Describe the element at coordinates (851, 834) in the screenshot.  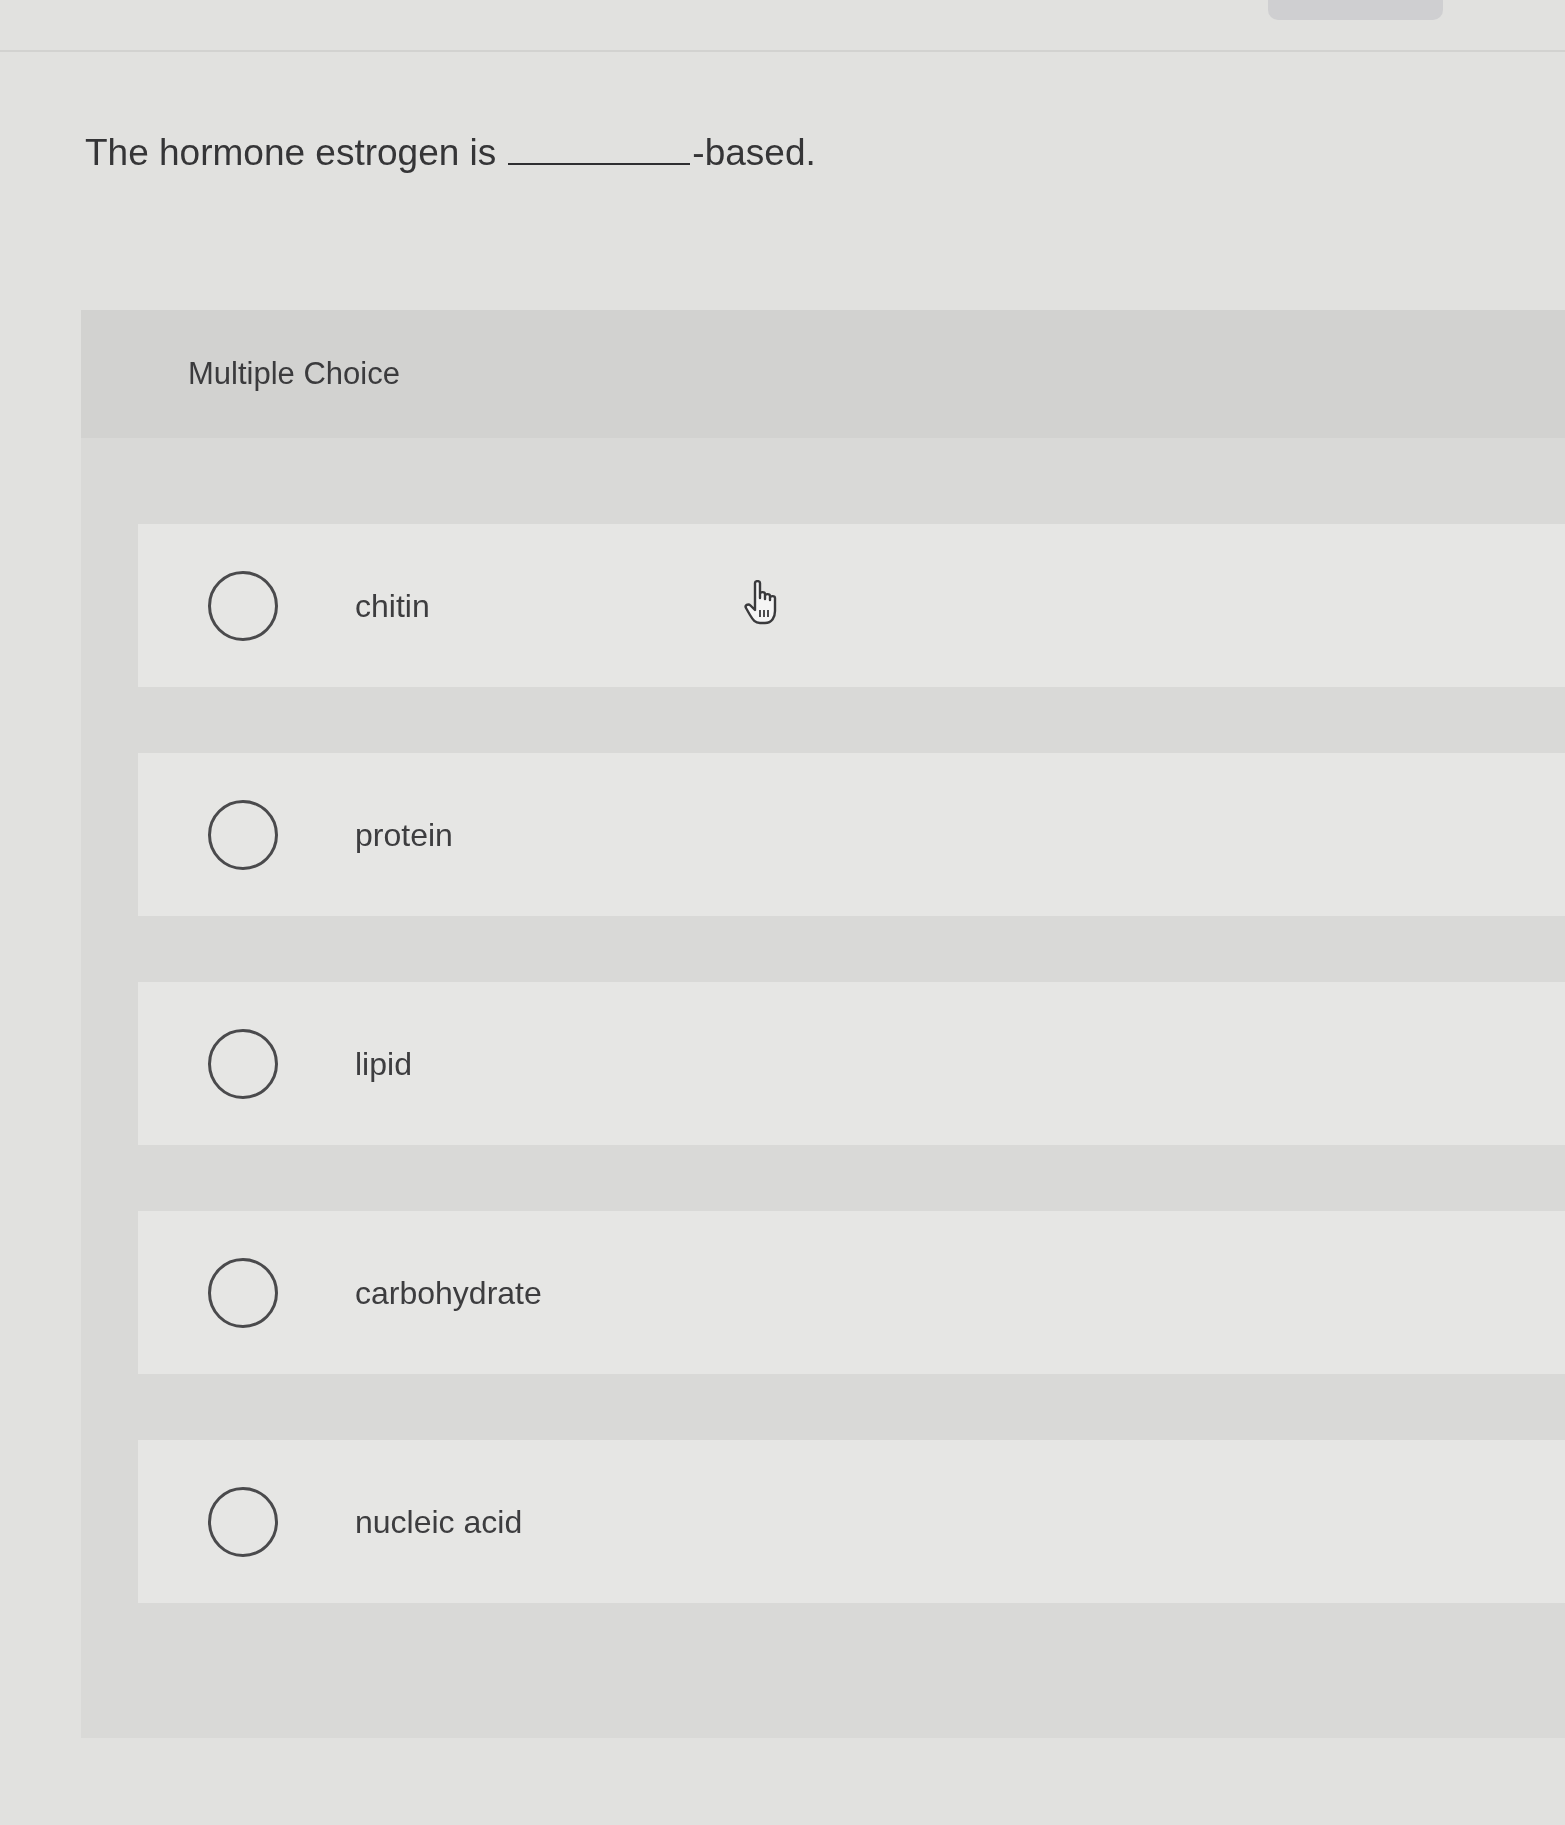
I see `answer-option: protein` at that location.